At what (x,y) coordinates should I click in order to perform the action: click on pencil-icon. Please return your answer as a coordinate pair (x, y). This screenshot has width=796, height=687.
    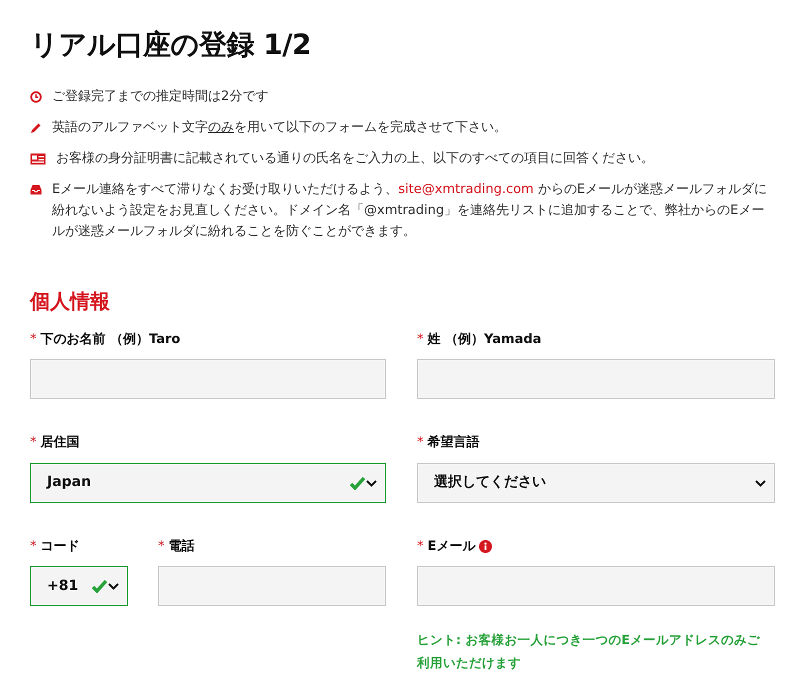
    Looking at the image, I should click on (36, 128).